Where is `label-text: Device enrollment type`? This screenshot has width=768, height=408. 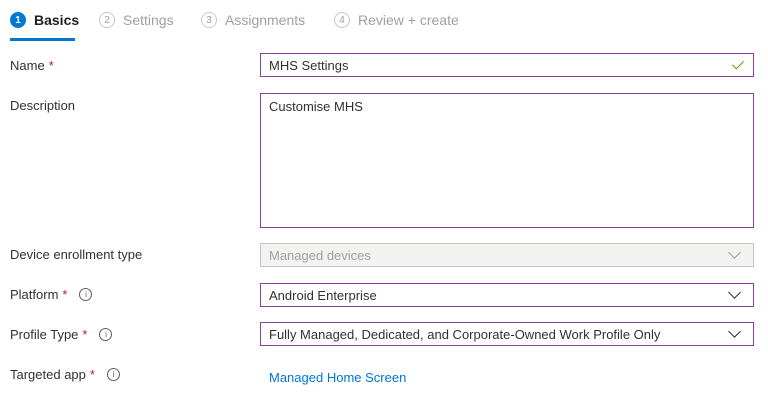
label-text: Device enrollment type is located at coordinates (76, 254).